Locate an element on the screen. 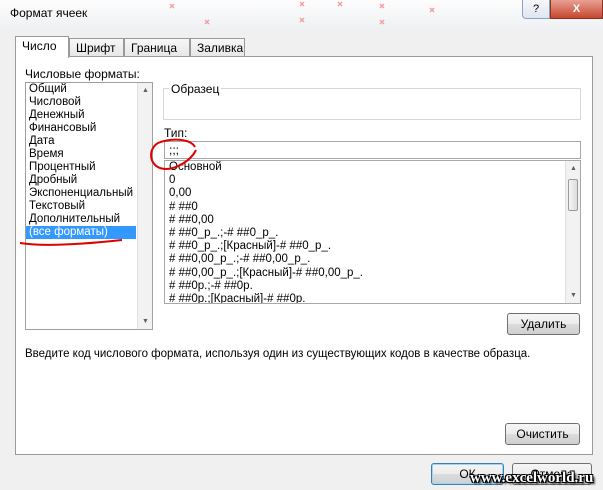 The image size is (603, 490). category-scrollbar: ▲ ▼ is located at coordinates (144, 206).